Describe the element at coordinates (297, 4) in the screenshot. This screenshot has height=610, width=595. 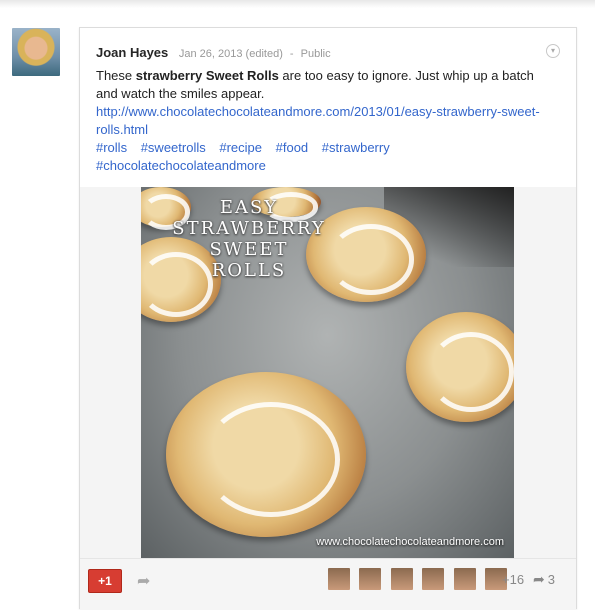
I see `top-divider` at that location.